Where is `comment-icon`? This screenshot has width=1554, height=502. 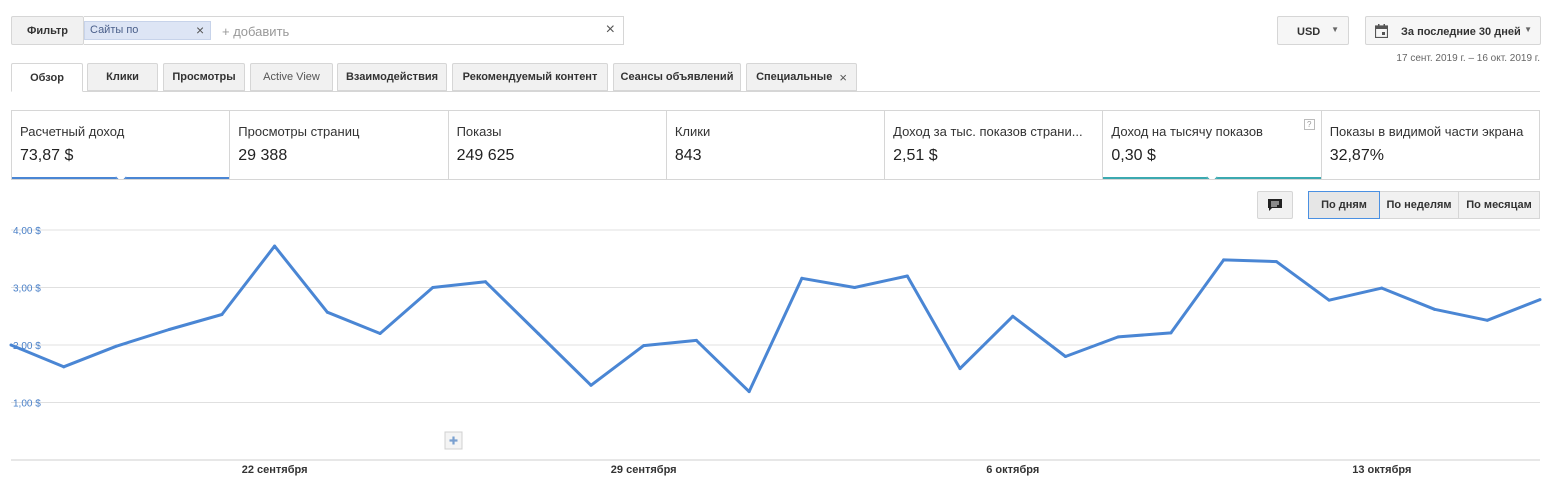 comment-icon is located at coordinates (1275, 204).